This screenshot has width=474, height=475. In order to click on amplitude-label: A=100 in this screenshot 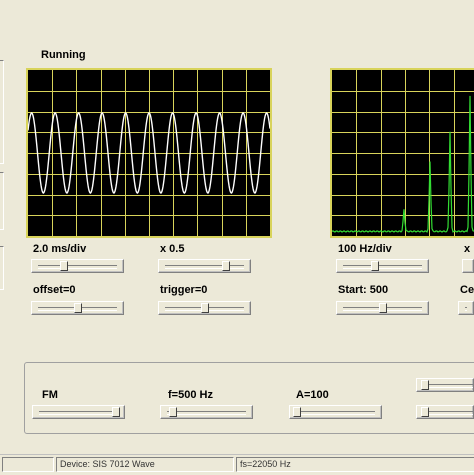, I will do `click(312, 395)`.